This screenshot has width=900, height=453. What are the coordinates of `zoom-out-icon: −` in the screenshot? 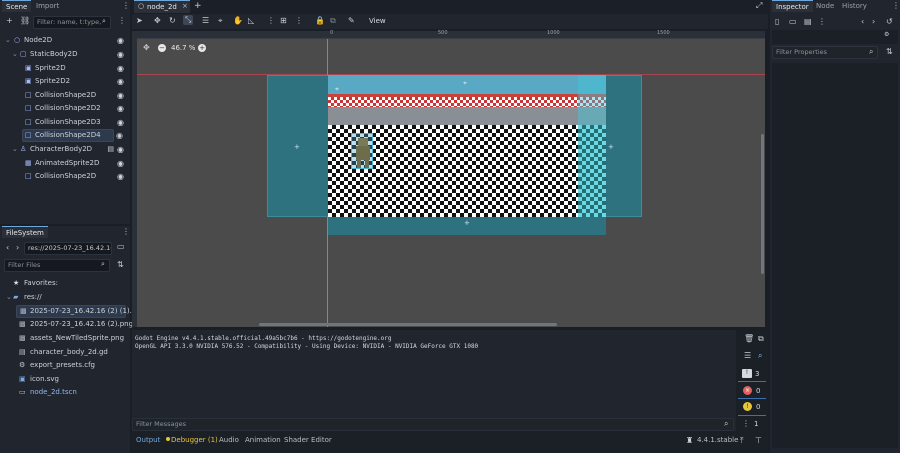 It's located at (162, 48).